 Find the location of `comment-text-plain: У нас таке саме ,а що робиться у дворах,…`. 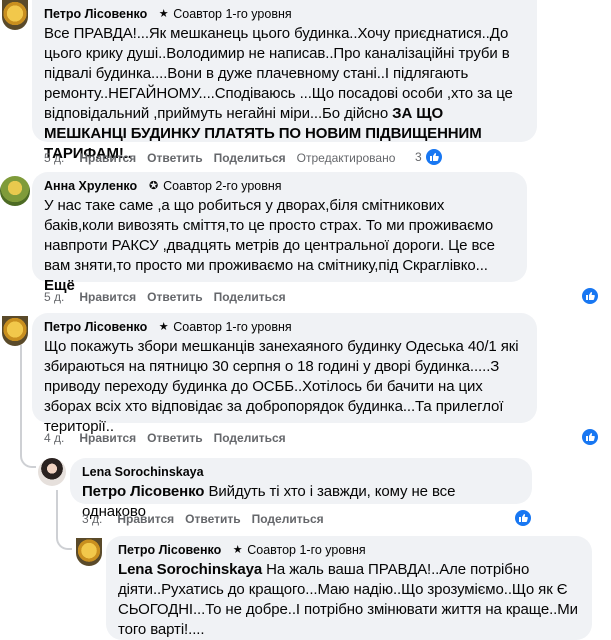

comment-text-plain: У нас таке саме ,а що робиться у дворах,… is located at coordinates (269, 235).